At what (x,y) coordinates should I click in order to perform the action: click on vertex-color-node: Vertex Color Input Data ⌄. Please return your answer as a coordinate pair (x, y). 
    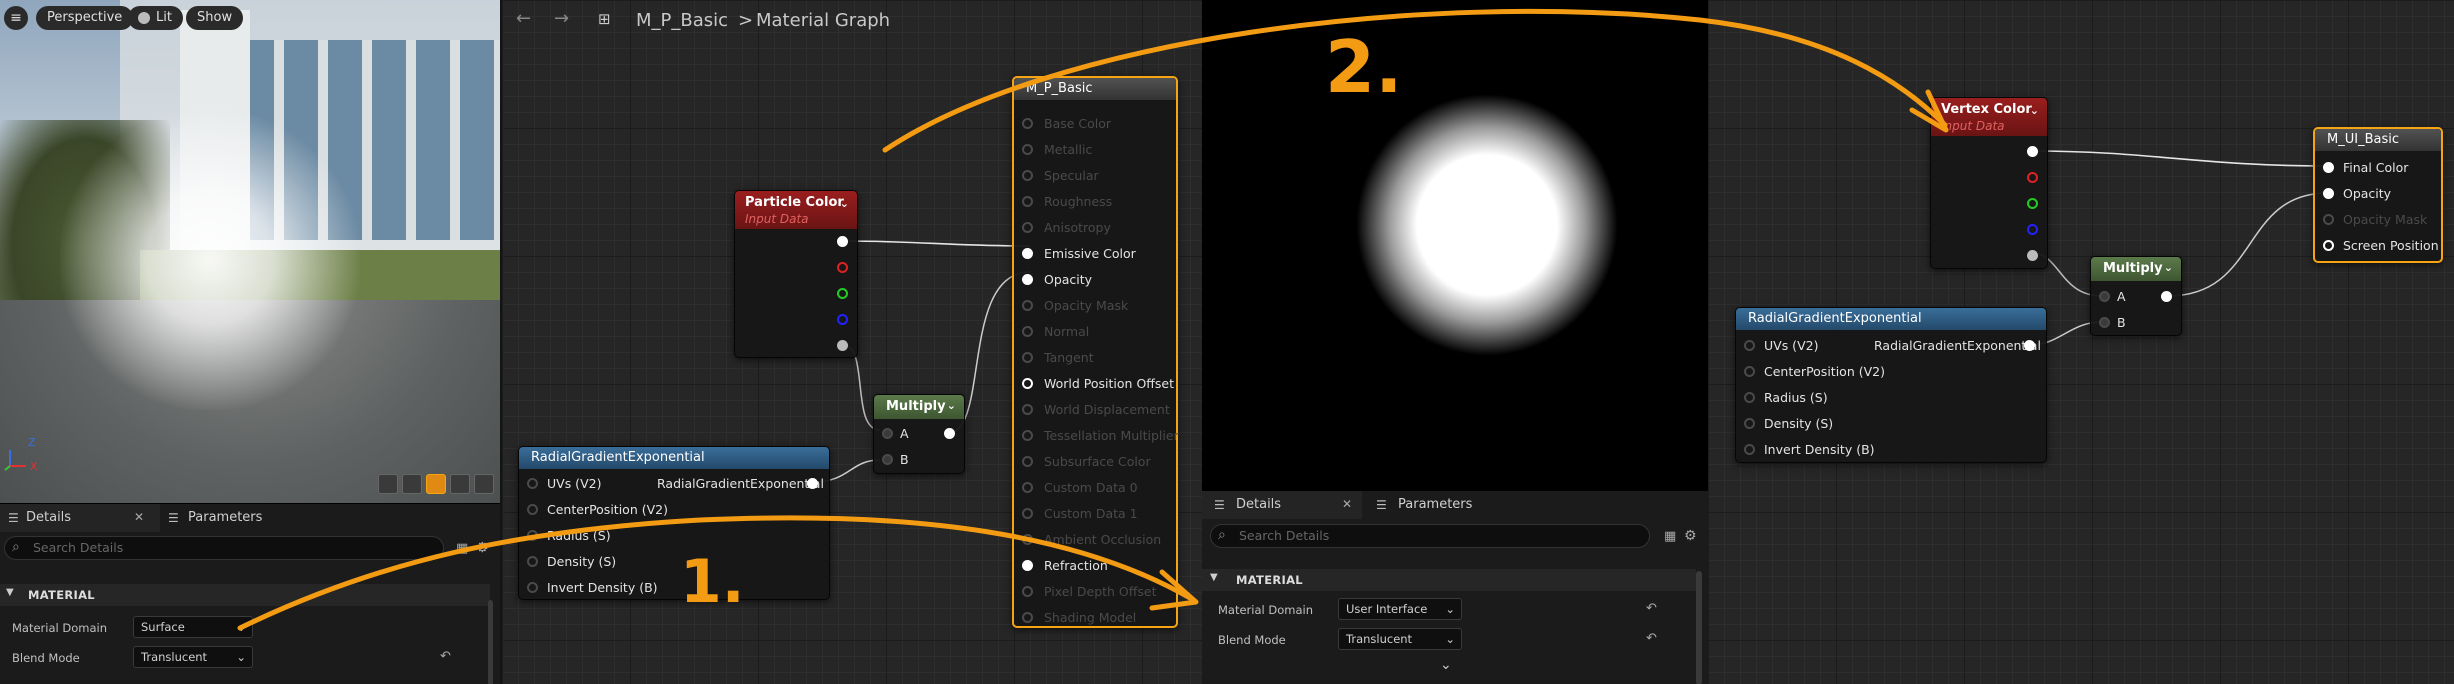
    Looking at the image, I should click on (1989, 183).